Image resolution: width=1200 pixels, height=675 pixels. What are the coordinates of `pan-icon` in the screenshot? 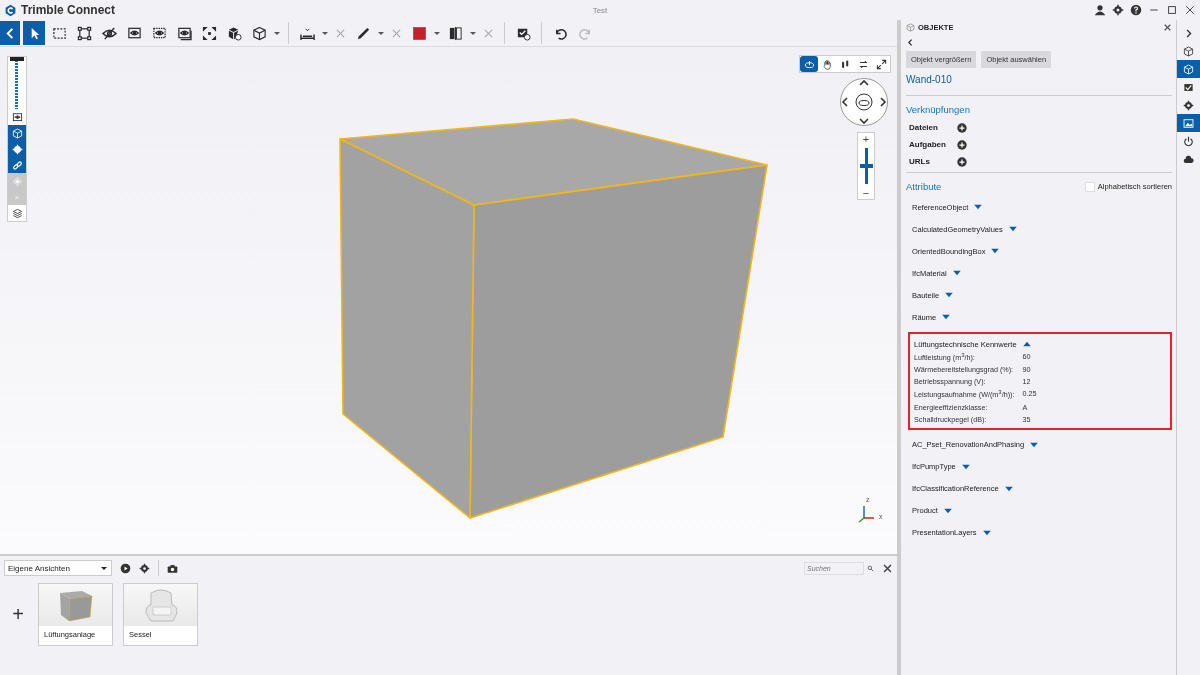 It's located at (827, 64).